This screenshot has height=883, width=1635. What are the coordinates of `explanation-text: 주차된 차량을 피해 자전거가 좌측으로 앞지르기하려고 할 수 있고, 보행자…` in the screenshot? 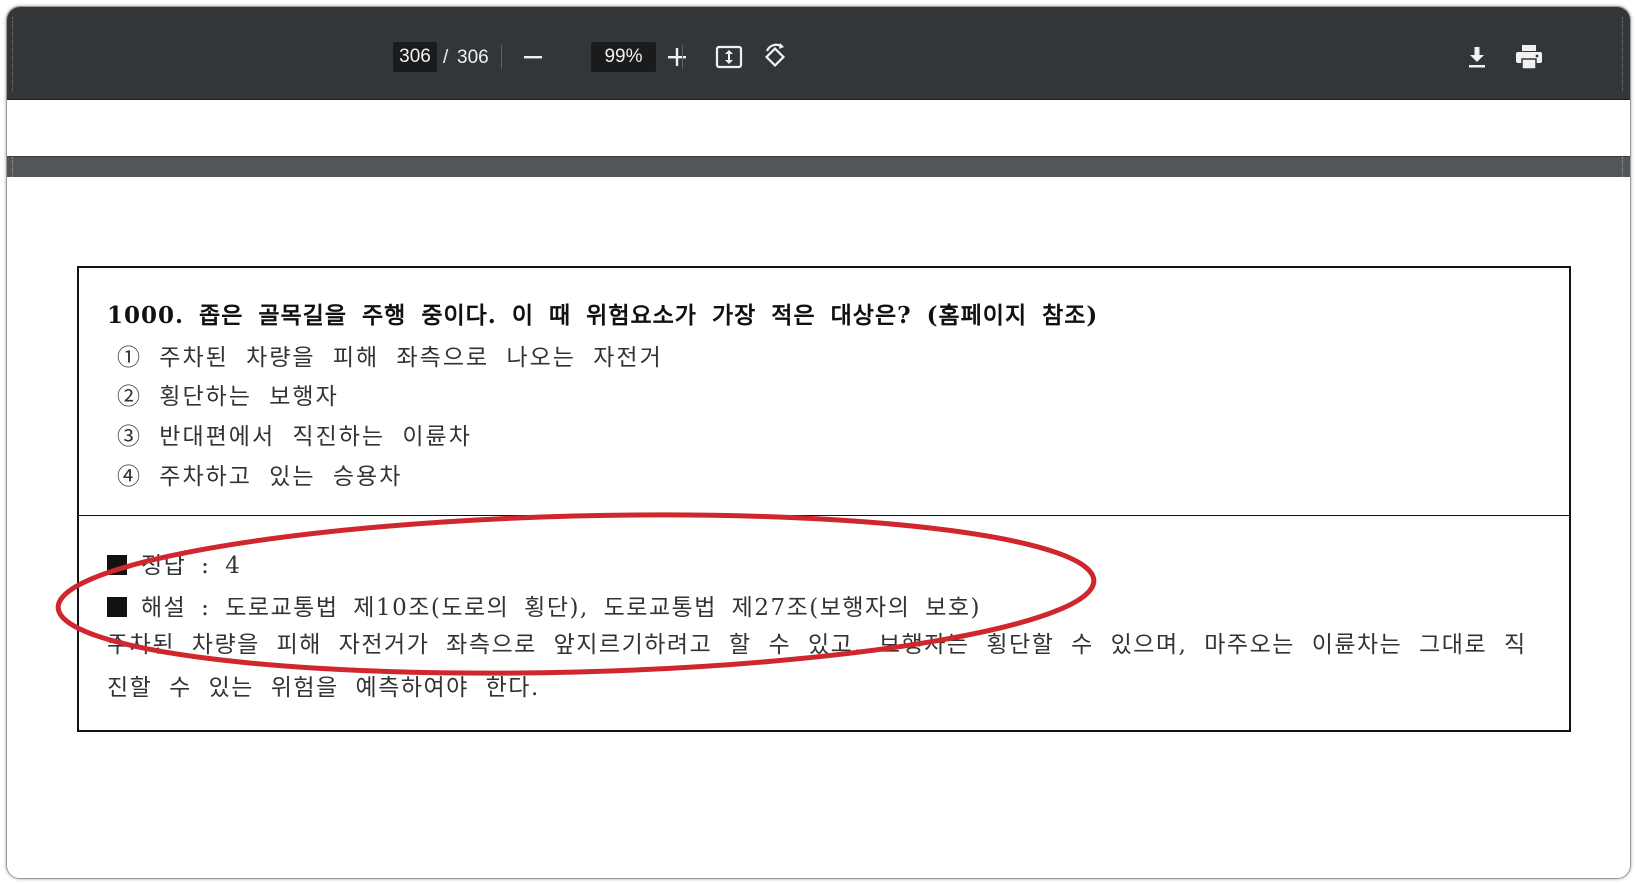 It's located at (817, 666).